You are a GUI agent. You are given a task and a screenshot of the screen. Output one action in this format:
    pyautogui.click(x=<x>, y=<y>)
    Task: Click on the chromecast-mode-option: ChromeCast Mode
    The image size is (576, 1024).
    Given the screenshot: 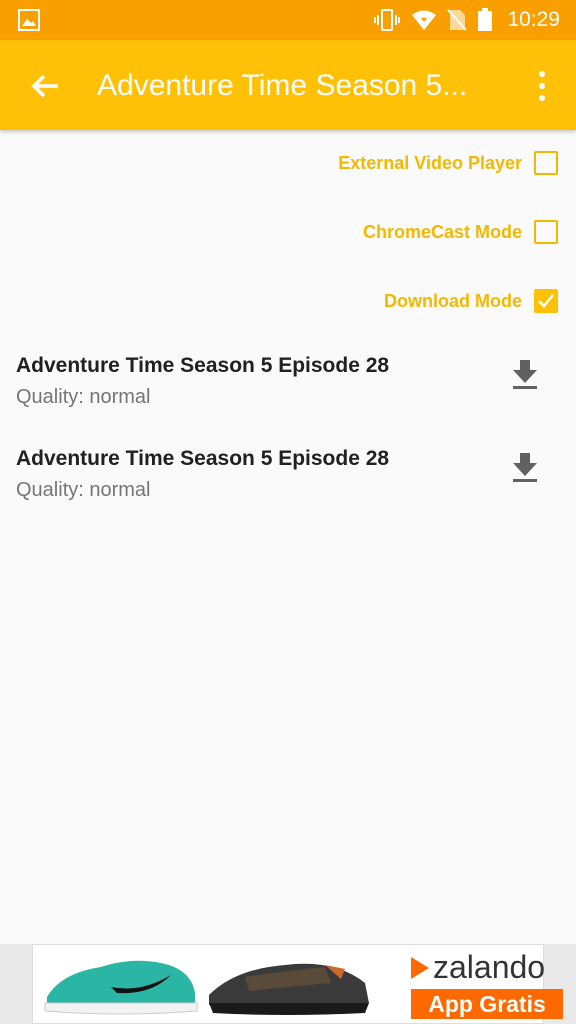 What is the action you would take?
    pyautogui.click(x=460, y=232)
    